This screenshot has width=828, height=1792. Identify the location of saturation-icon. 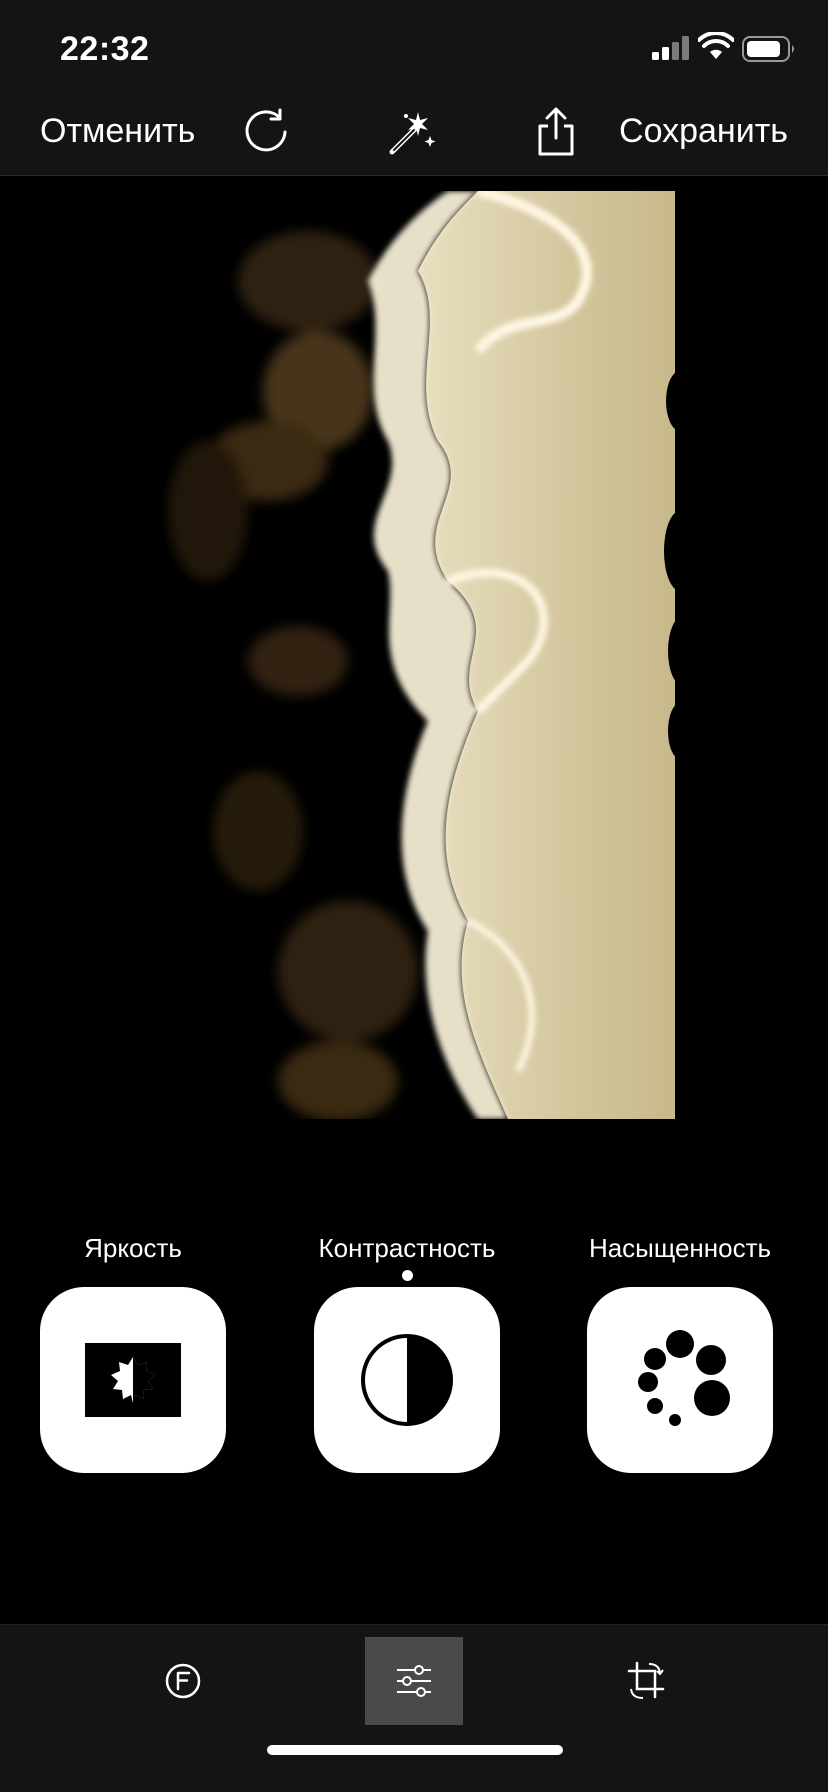
(684, 1378).